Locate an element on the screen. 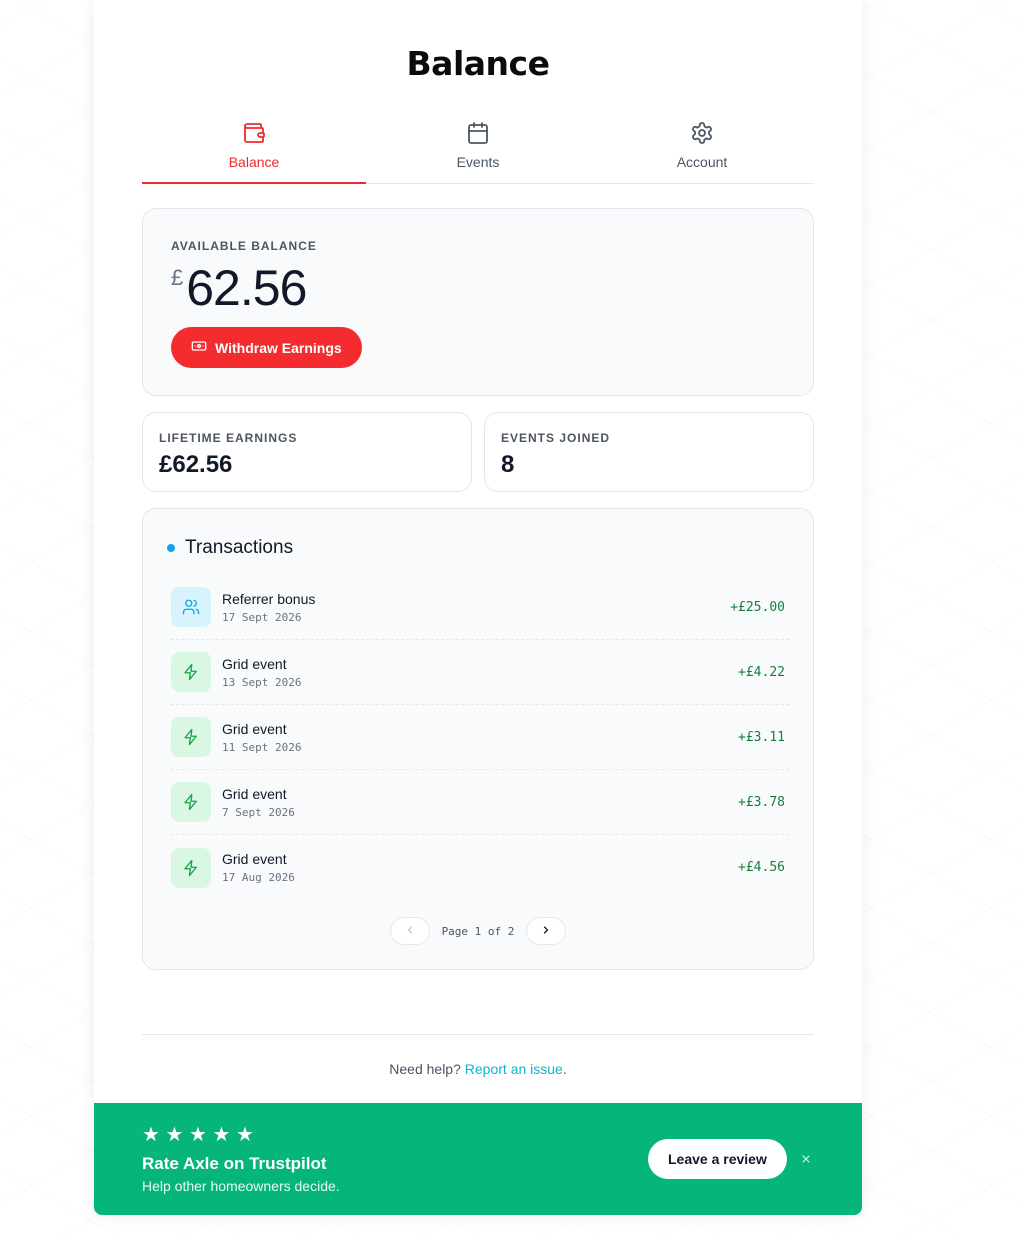  help-prefix: Need help? is located at coordinates (425, 1069).